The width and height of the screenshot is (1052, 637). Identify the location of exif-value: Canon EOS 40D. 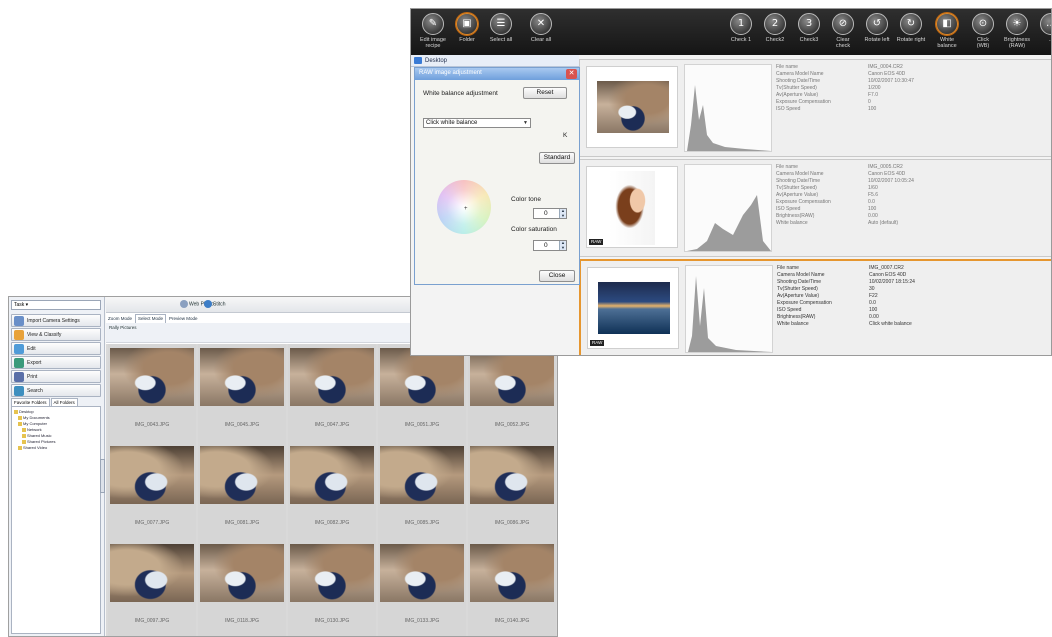
(888, 275).